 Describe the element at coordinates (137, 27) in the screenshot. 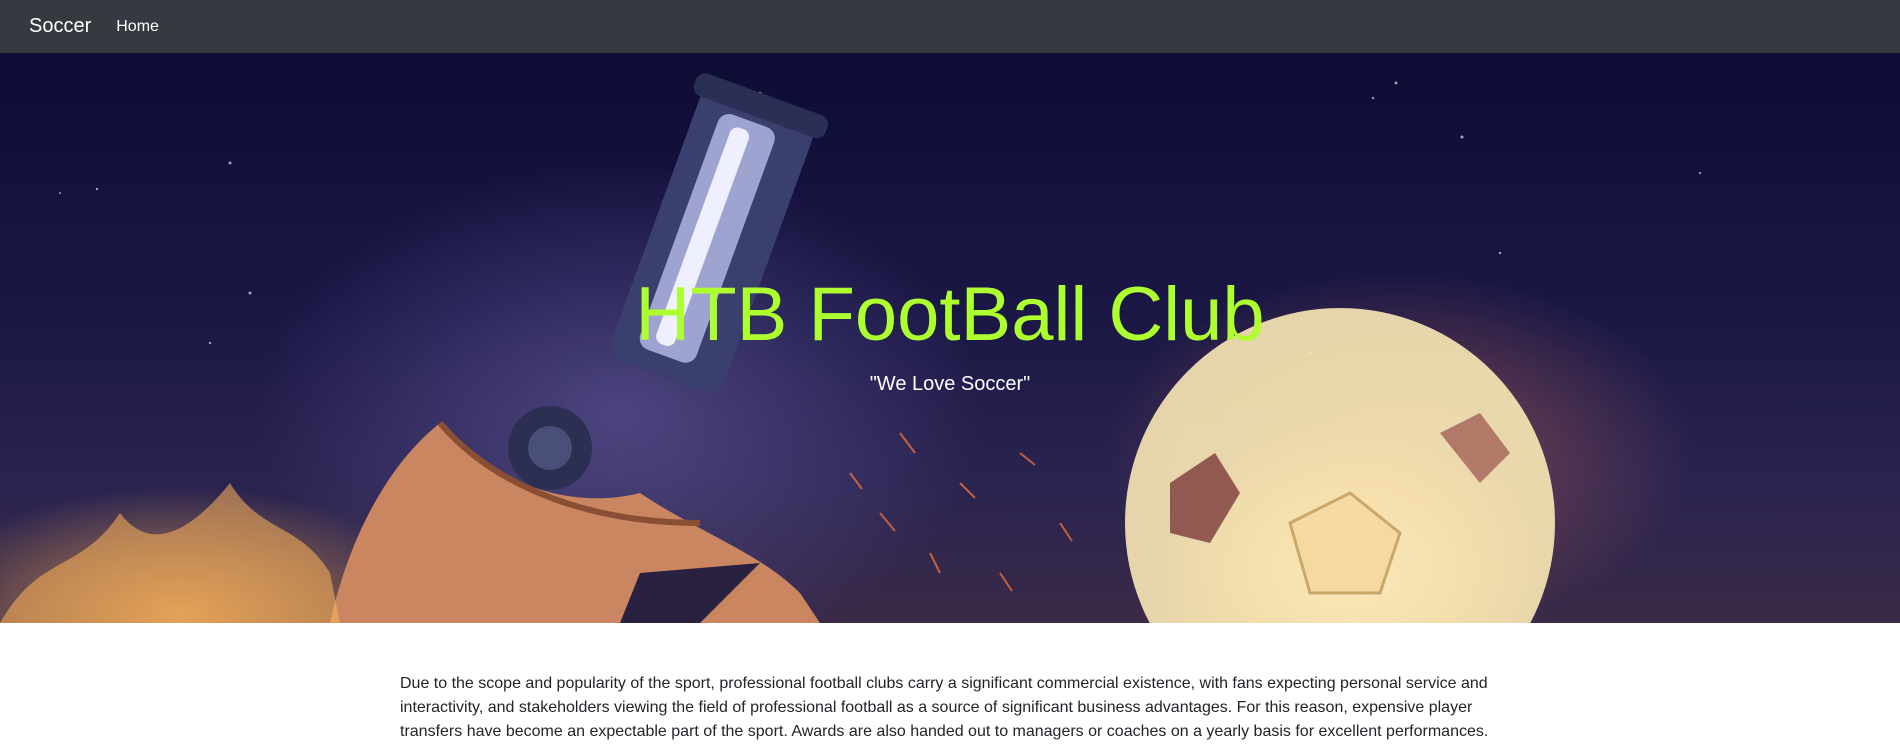

I see `nav-link-home: Home` at that location.